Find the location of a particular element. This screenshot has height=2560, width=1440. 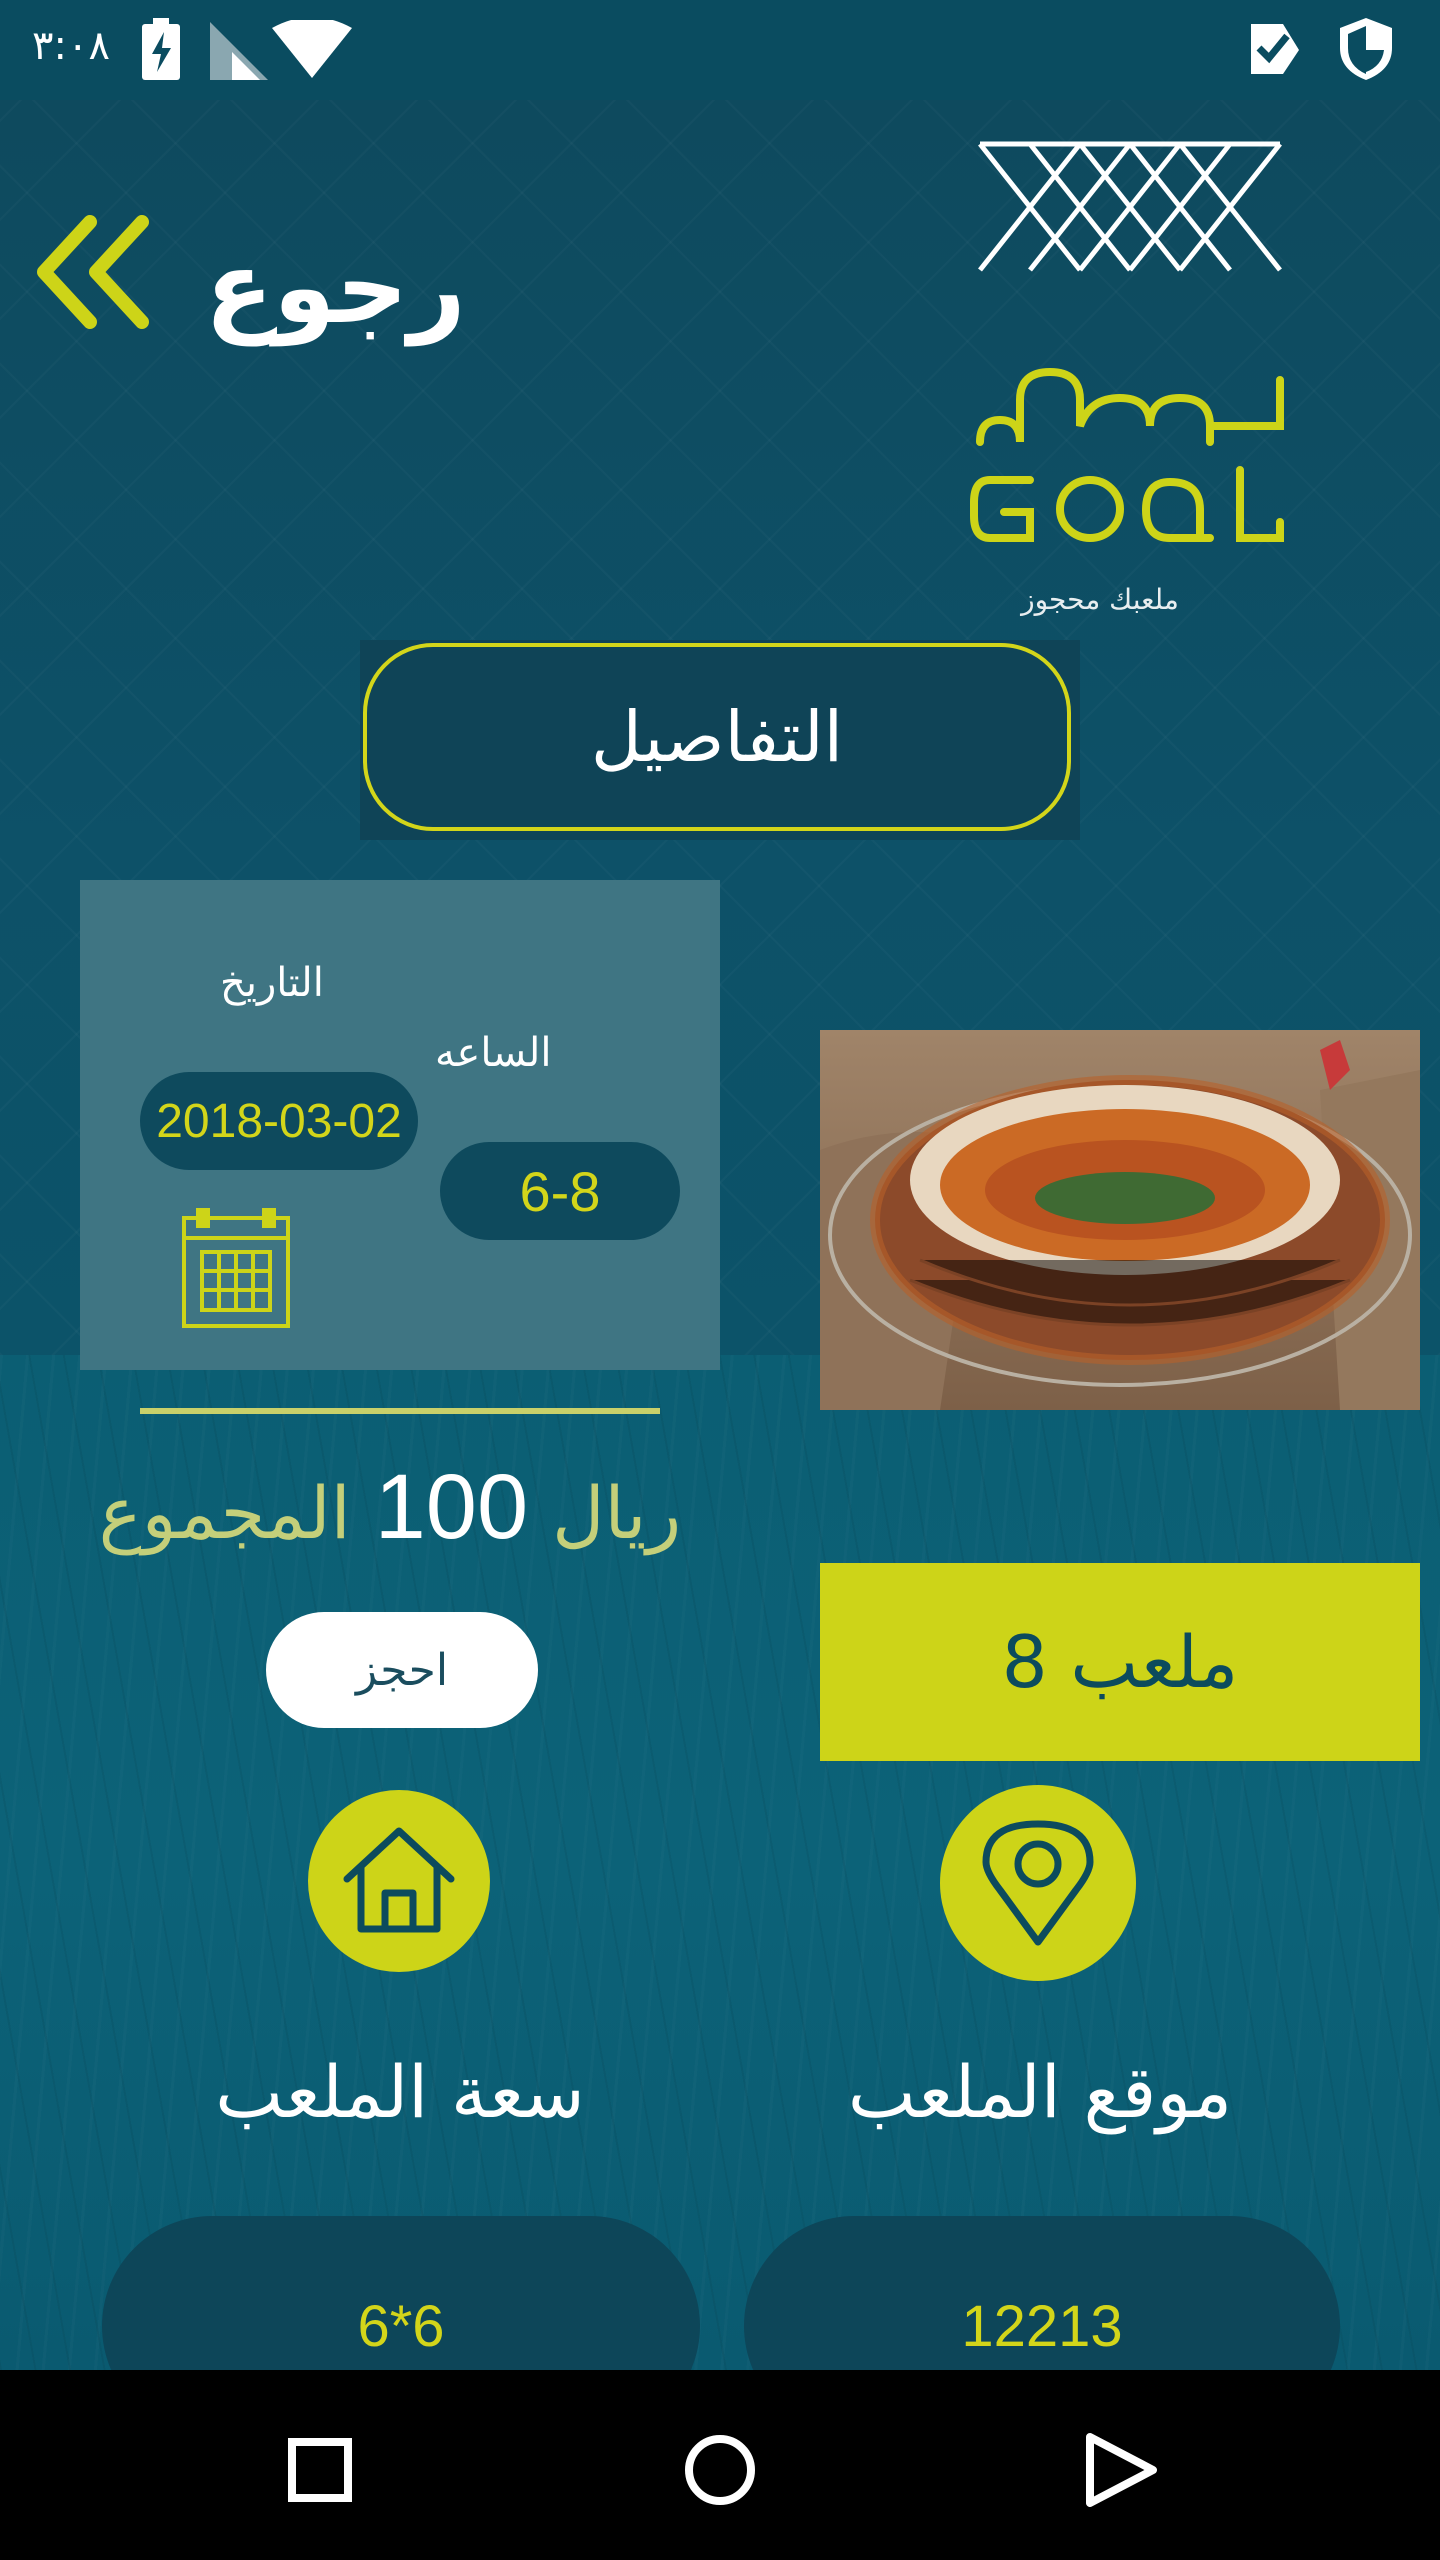

recents-square-icon is located at coordinates (320, 2470).